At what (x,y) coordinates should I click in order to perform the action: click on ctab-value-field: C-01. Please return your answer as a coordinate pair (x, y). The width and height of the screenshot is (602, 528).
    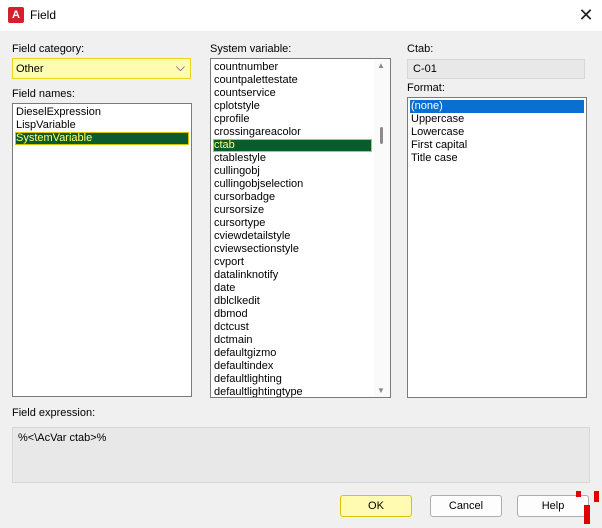
    Looking at the image, I should click on (496, 69).